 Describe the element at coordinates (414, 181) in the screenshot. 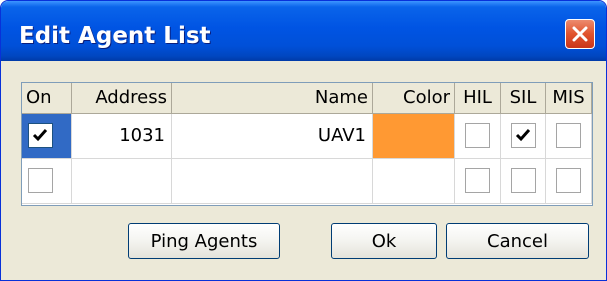

I see `row-2-color-swatch` at that location.